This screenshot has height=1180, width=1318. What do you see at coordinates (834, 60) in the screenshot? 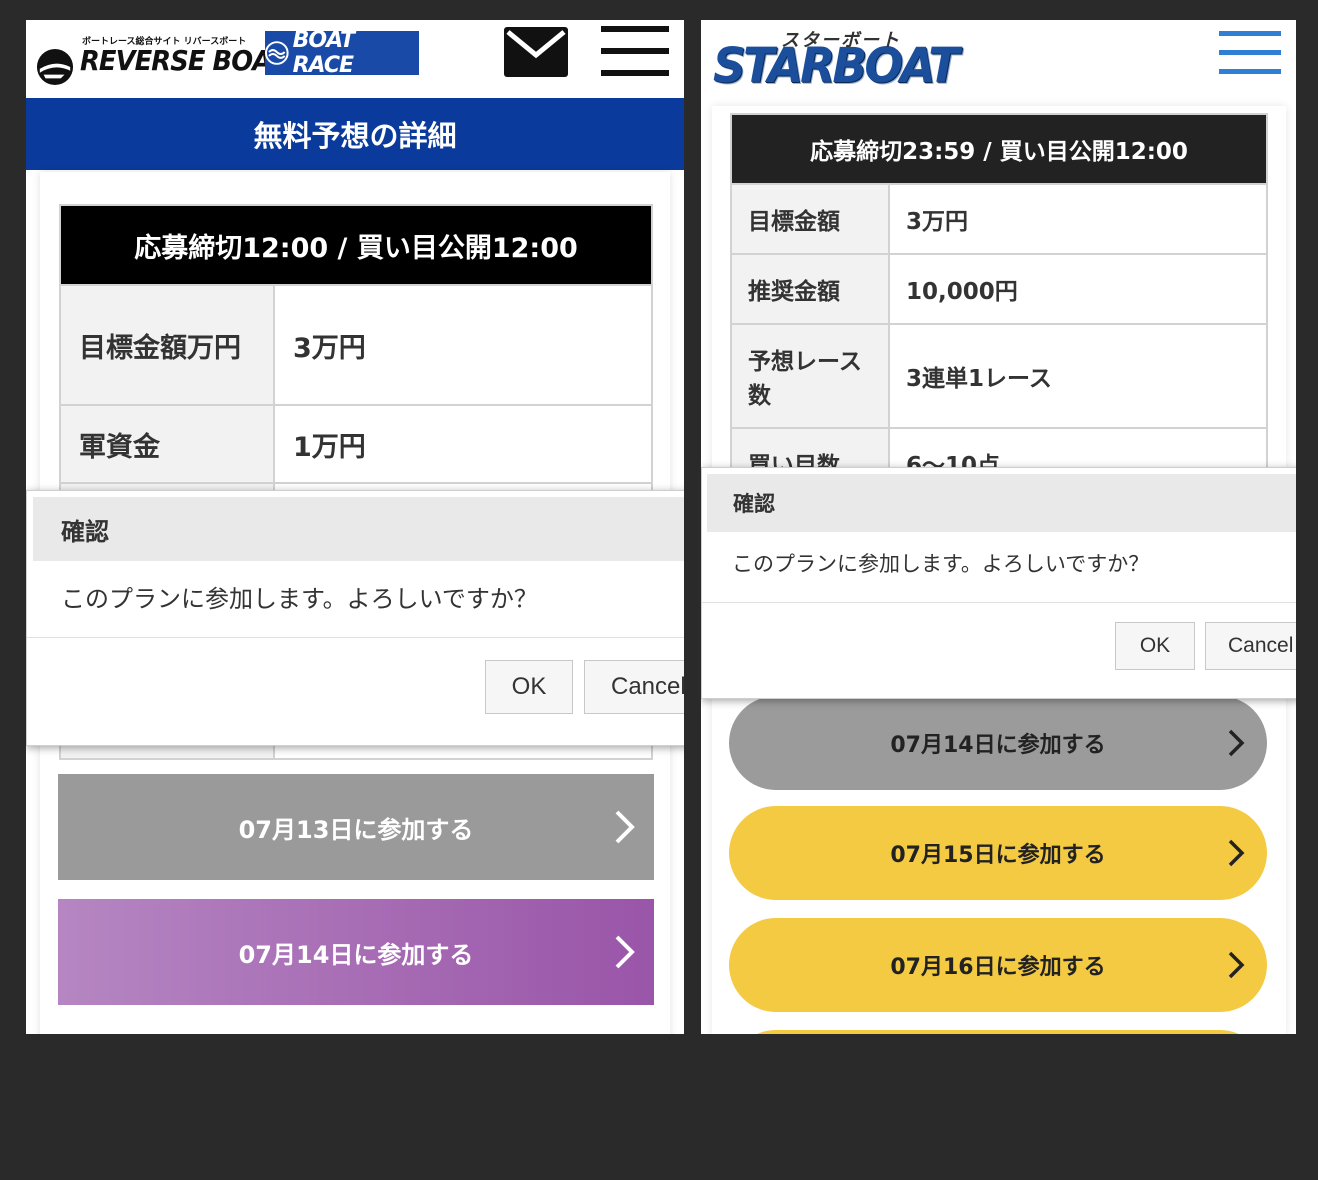
I see `starboat-logo: STARBOAT スターボート` at bounding box center [834, 60].